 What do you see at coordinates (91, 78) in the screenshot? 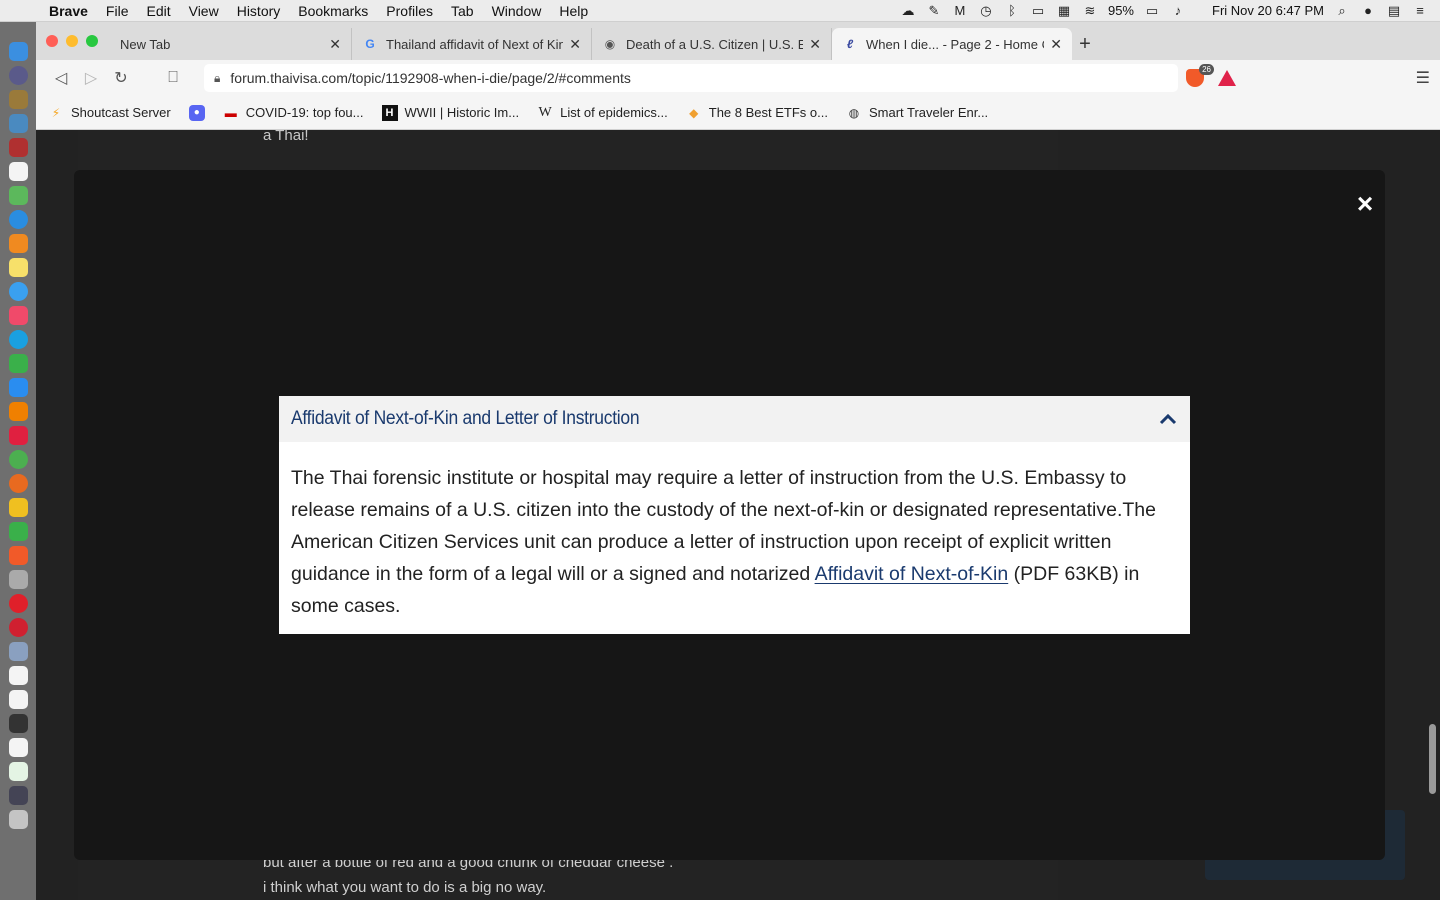
I see `forward-button: ▷` at bounding box center [91, 78].